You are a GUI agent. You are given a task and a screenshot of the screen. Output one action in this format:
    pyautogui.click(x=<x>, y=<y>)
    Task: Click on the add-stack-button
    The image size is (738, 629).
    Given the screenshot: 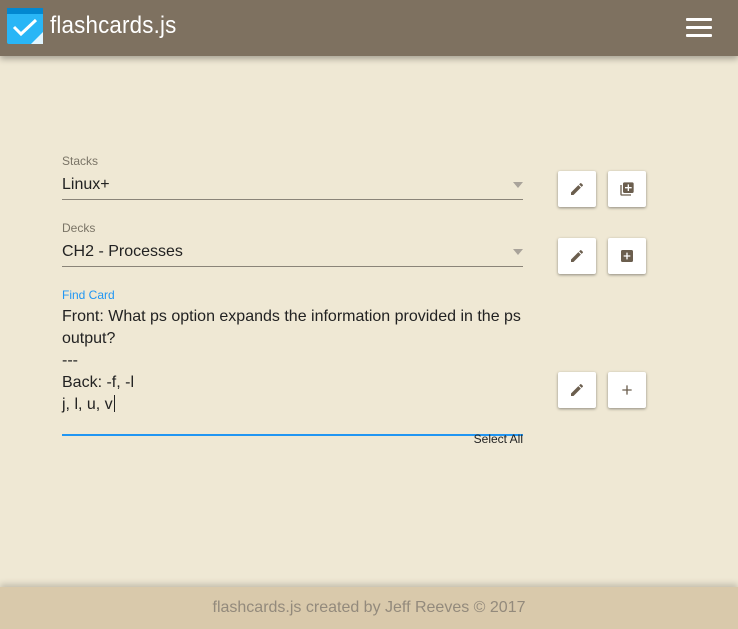 What is the action you would take?
    pyautogui.click(x=627, y=189)
    